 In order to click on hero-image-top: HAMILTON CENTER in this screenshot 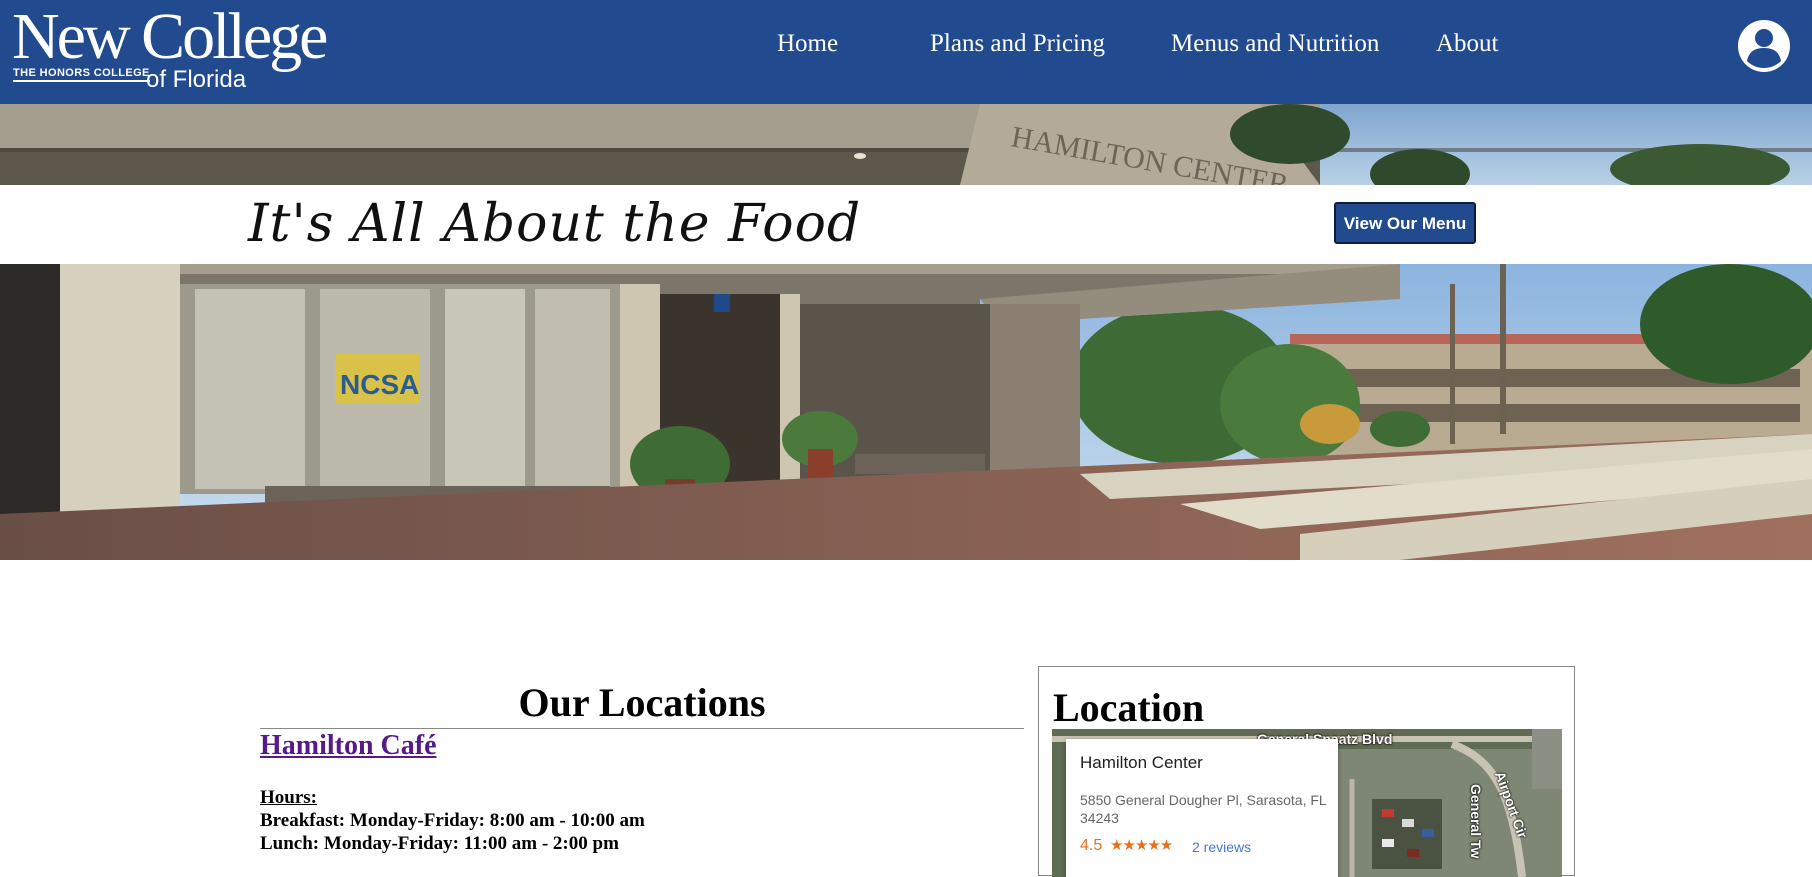, I will do `click(906, 144)`.